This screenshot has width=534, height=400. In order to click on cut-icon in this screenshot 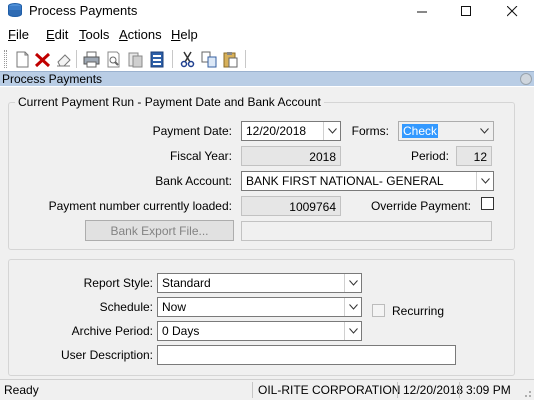, I will do `click(187, 59)`.